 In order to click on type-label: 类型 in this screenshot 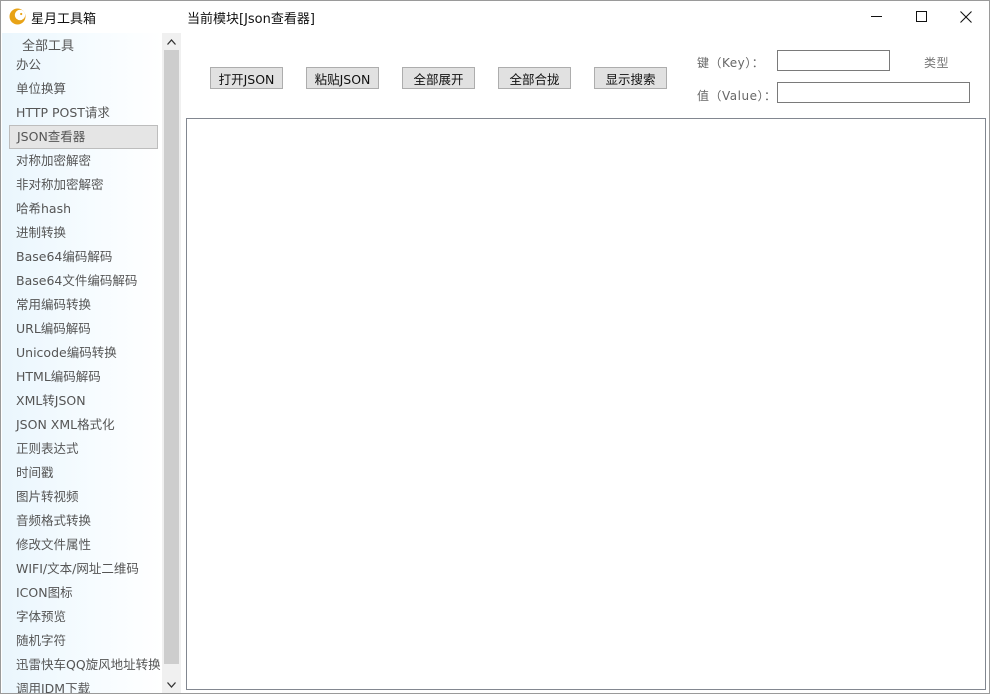, I will do `click(937, 63)`.